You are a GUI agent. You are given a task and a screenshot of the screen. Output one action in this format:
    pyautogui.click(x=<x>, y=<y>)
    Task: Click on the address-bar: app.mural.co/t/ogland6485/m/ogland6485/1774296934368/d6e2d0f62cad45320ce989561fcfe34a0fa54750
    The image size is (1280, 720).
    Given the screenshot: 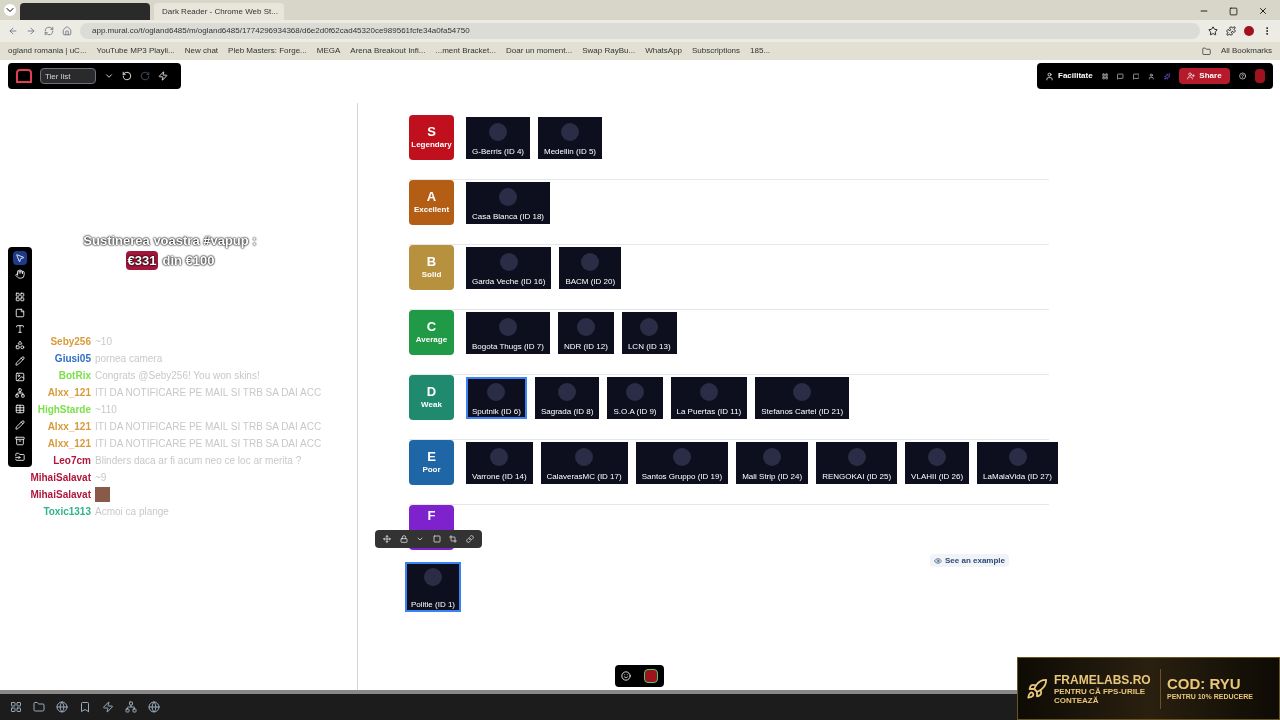 What is the action you would take?
    pyautogui.click(x=640, y=31)
    